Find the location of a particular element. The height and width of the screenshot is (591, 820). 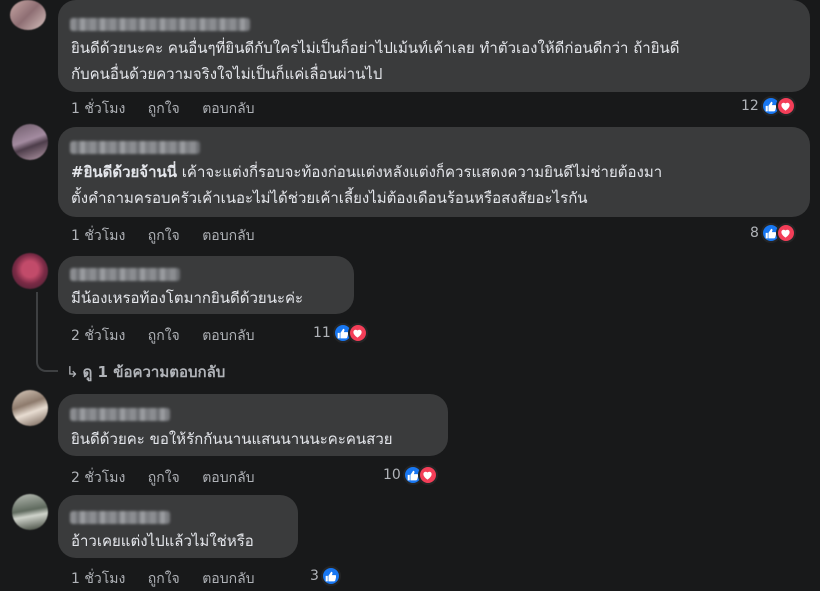

reaction-summary: 3 is located at coordinates (325, 576).